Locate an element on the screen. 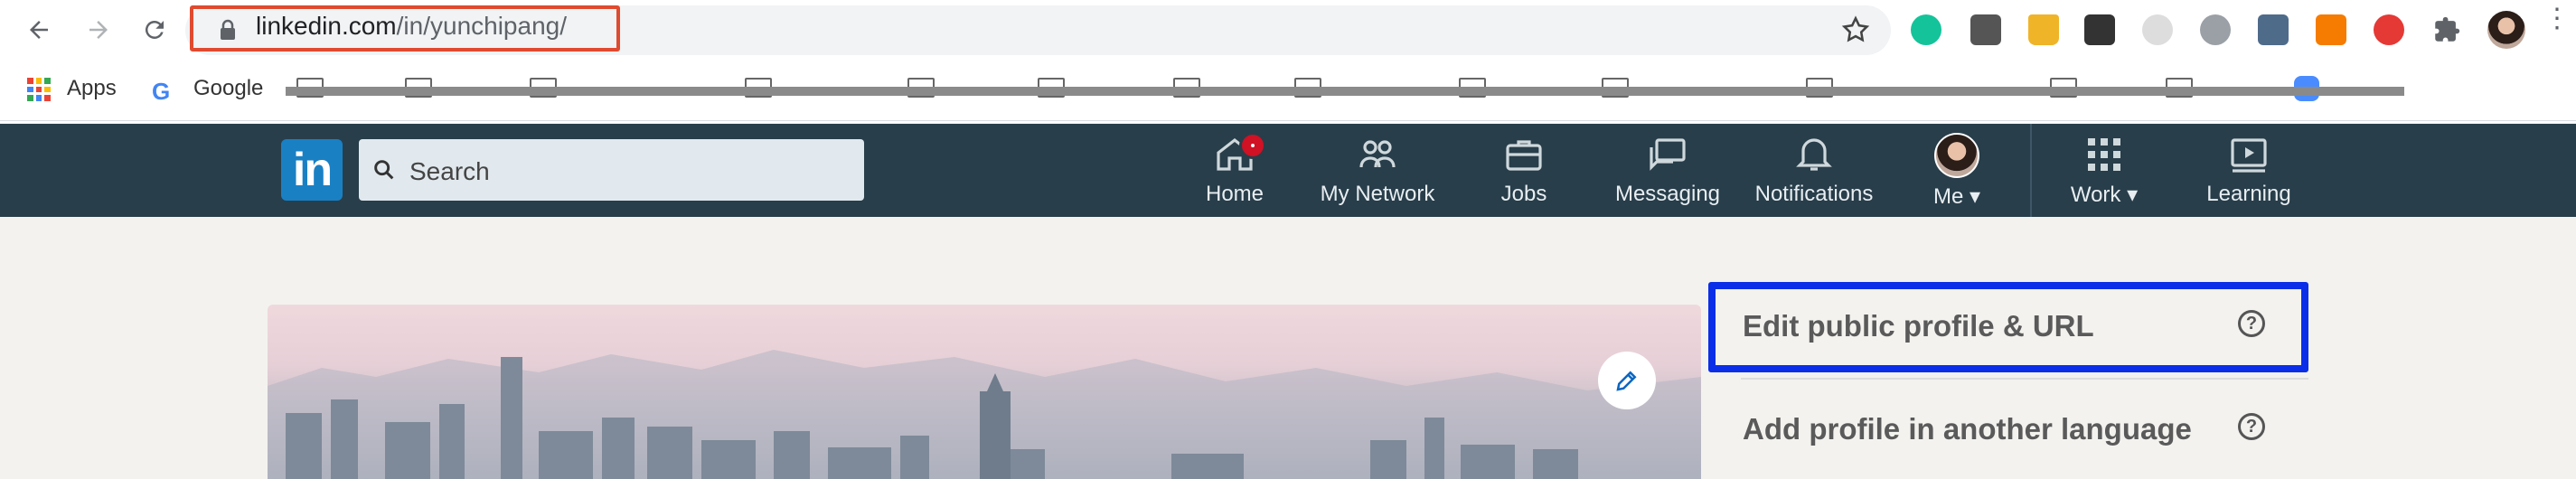 This screenshot has height=479, width=2576. nav-me: Me ▾ is located at coordinates (1957, 170).